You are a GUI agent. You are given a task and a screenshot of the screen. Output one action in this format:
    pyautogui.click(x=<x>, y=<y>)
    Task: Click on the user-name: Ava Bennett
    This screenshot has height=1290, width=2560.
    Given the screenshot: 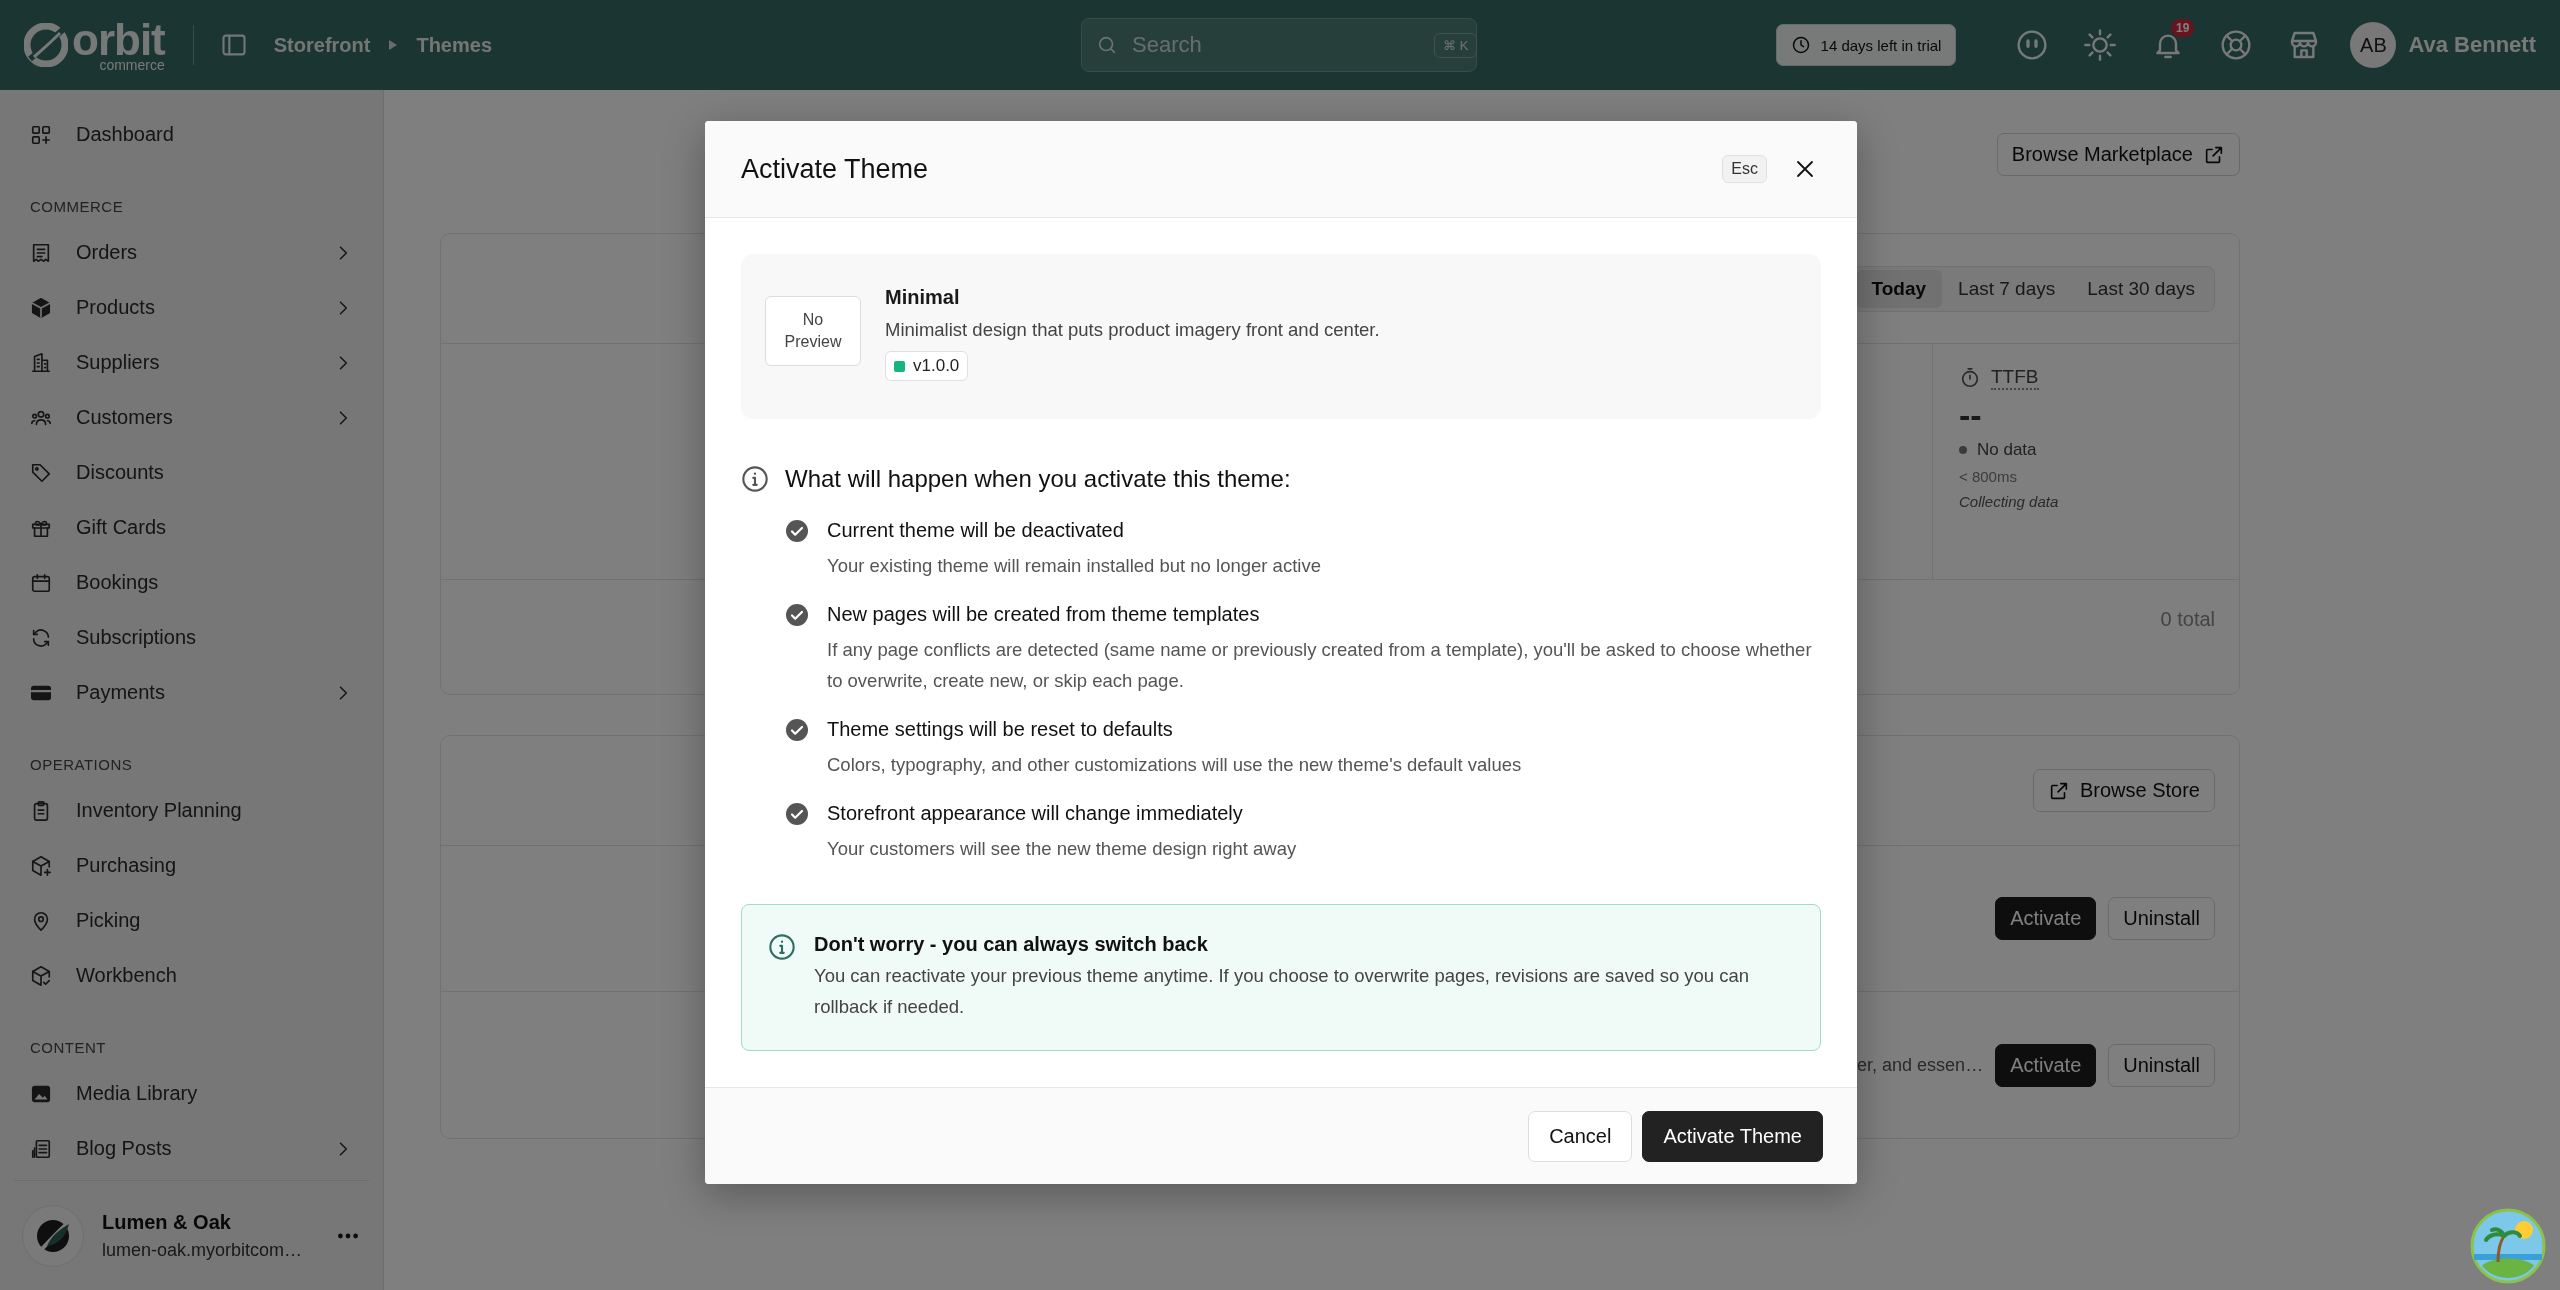 What is the action you would take?
    pyautogui.click(x=2472, y=45)
    